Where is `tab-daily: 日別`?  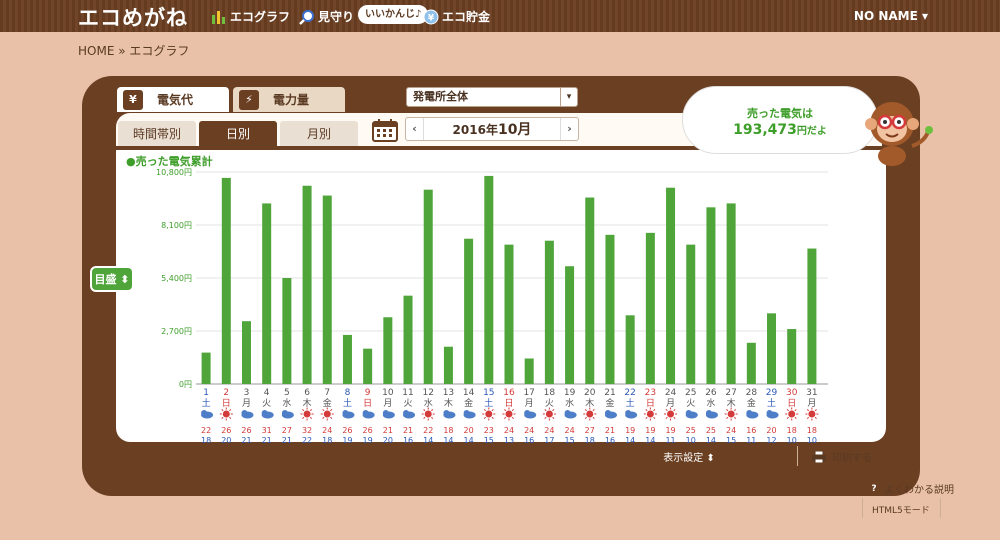 tab-daily: 日別 is located at coordinates (238, 133).